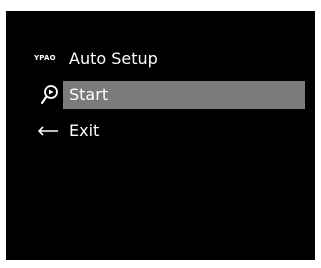 Image resolution: width=321 pixels, height=268 pixels. What do you see at coordinates (113, 58) in the screenshot?
I see `menu-title: Auto Setup` at bounding box center [113, 58].